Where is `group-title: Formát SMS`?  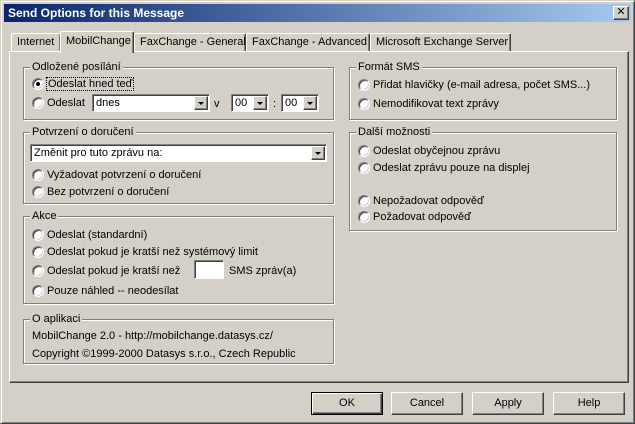
group-title: Formát SMS is located at coordinates (389, 67).